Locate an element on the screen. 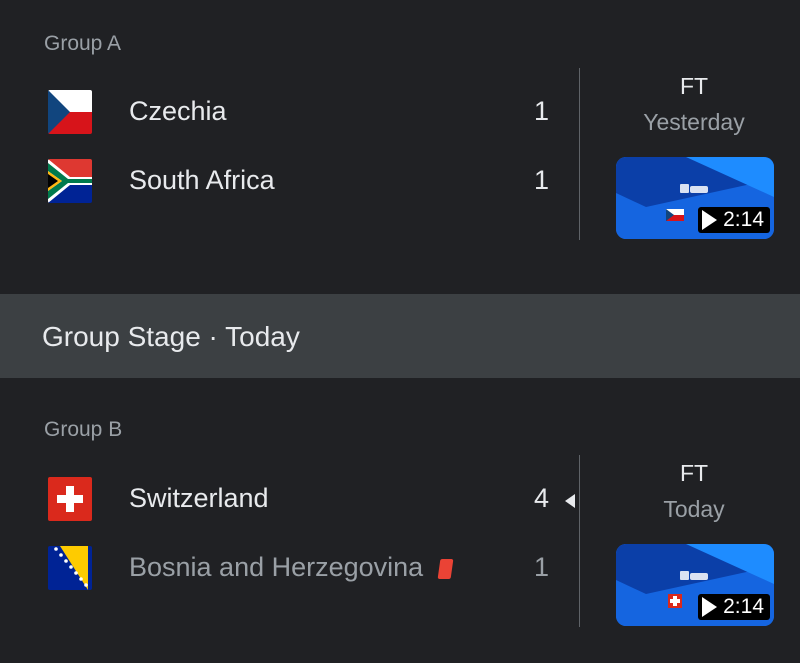 This screenshot has width=800, height=663. bosnia-flag-icon is located at coordinates (70, 568).